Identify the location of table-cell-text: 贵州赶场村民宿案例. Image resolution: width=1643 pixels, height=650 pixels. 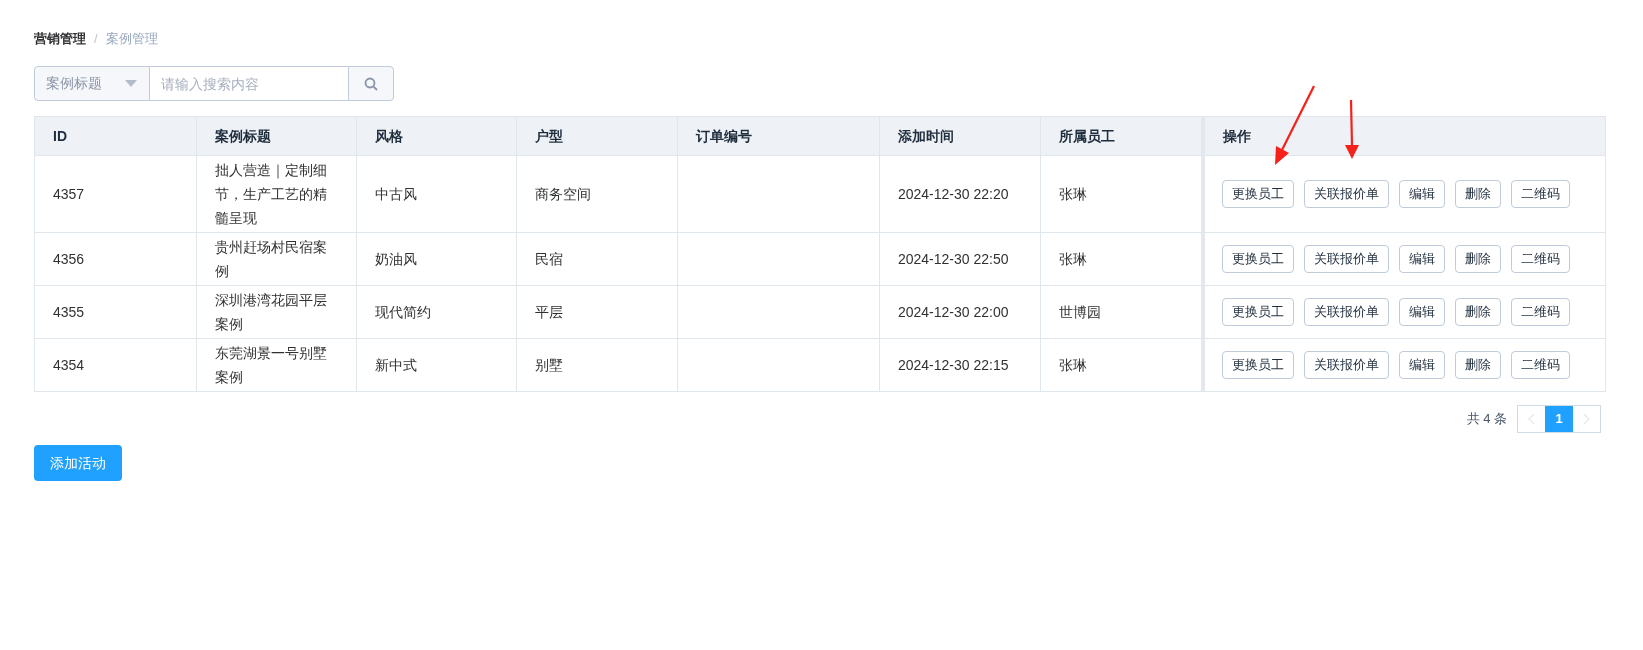
(271, 259).